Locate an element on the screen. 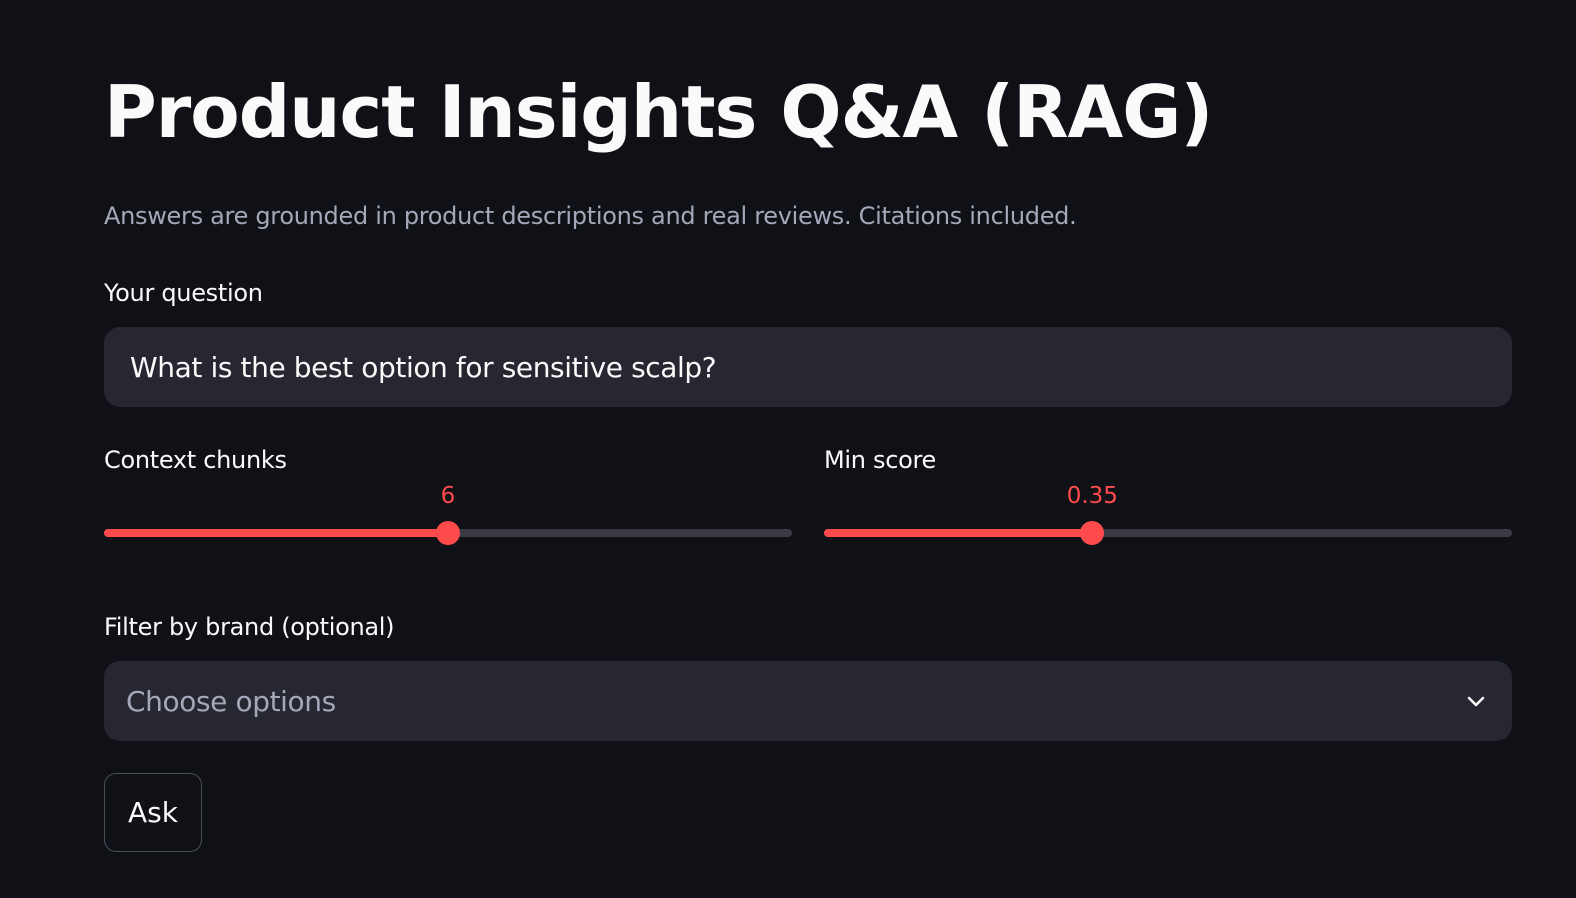 This screenshot has height=898, width=1576. context-chunks-label: Context chunks is located at coordinates (195, 460).